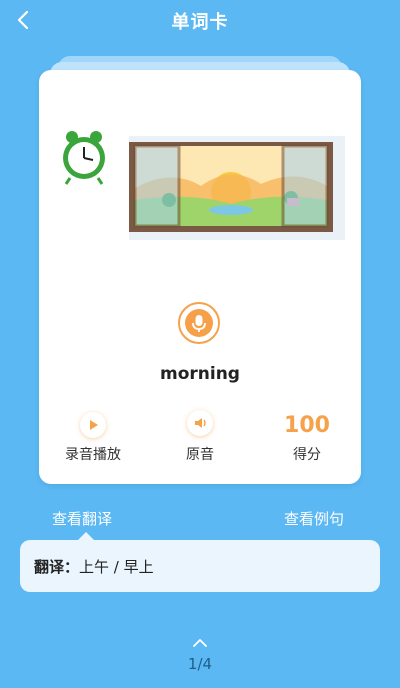  Describe the element at coordinates (83, 157) in the screenshot. I see `clock-icon` at that location.